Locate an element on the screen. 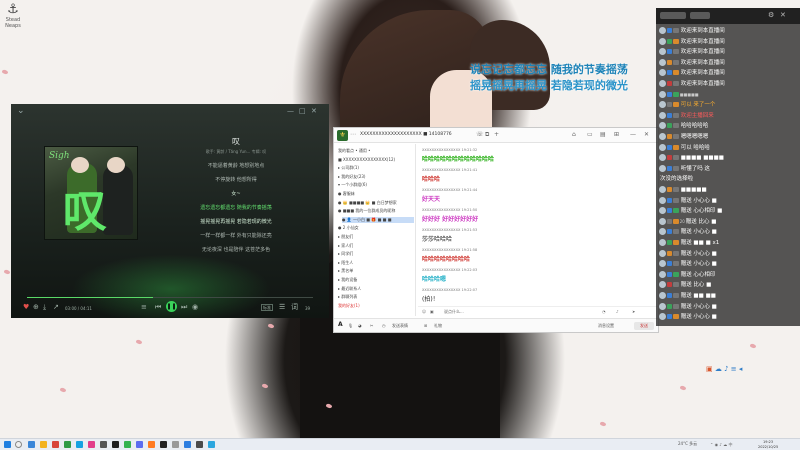 This screenshot has height=450, width=800. live-comment: 赠送 ■■ ■ x1 is located at coordinates (689, 242).